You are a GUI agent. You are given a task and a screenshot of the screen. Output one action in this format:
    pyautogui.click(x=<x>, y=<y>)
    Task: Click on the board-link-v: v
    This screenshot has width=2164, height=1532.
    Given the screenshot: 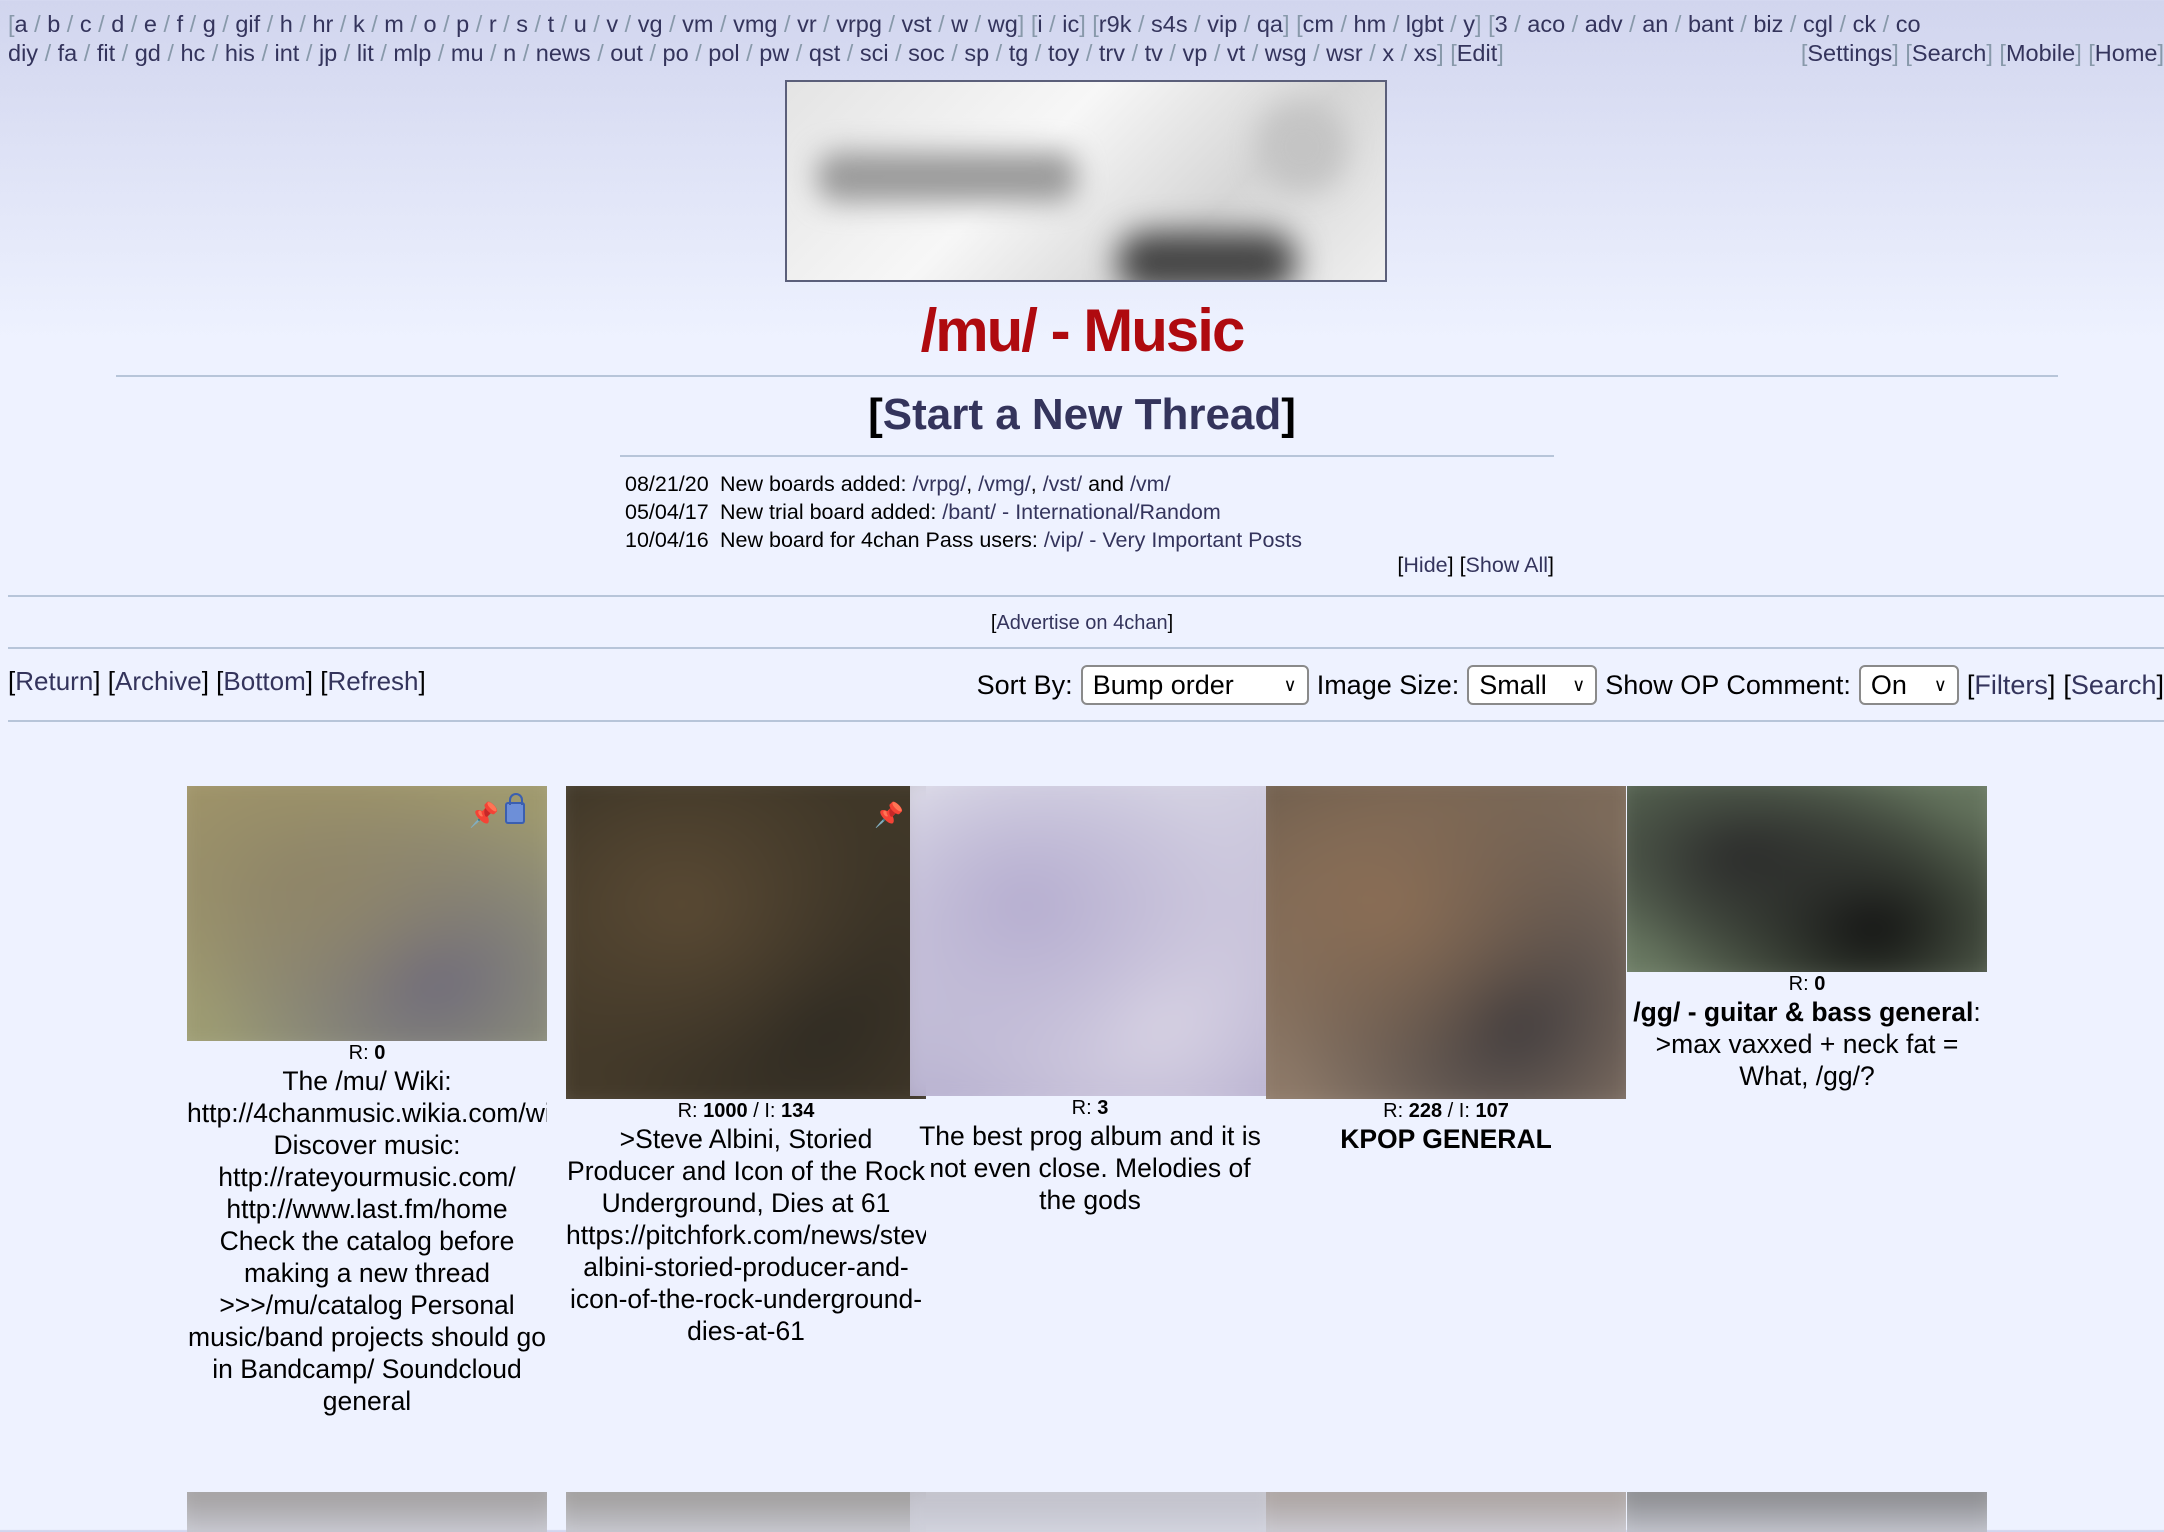 What is the action you would take?
    pyautogui.click(x=612, y=24)
    